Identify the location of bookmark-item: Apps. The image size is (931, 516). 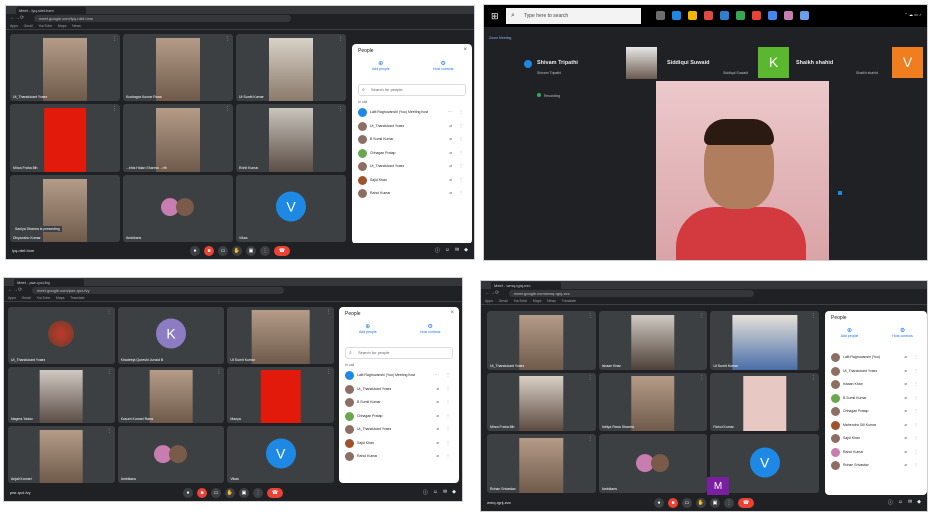
(12, 298).